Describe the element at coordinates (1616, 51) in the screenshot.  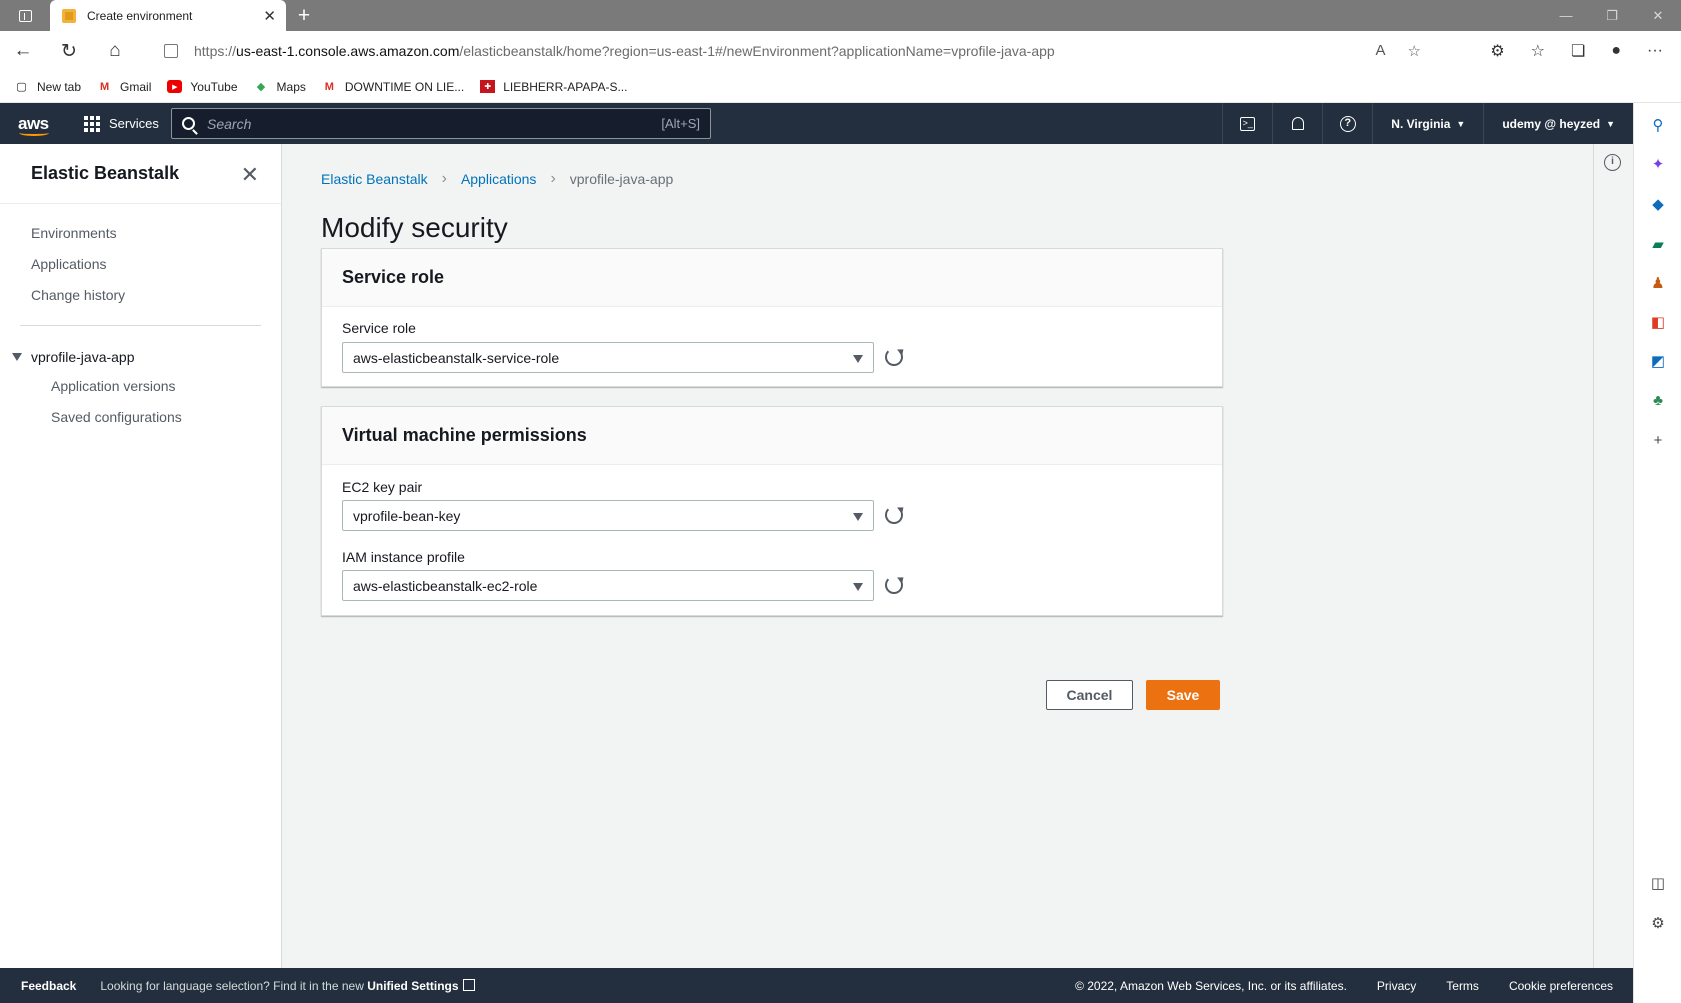
I see `profile-icon: ●` at that location.